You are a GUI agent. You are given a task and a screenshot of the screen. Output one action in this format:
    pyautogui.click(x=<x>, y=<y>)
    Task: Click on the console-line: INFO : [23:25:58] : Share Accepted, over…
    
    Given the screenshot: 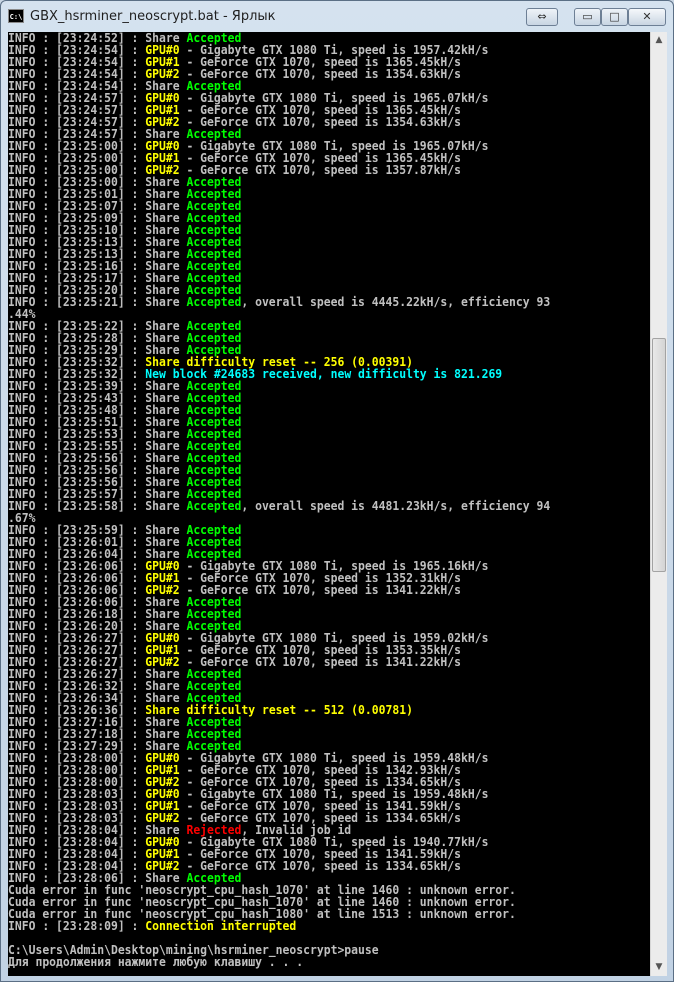 What is the action you would take?
    pyautogui.click(x=313, y=506)
    